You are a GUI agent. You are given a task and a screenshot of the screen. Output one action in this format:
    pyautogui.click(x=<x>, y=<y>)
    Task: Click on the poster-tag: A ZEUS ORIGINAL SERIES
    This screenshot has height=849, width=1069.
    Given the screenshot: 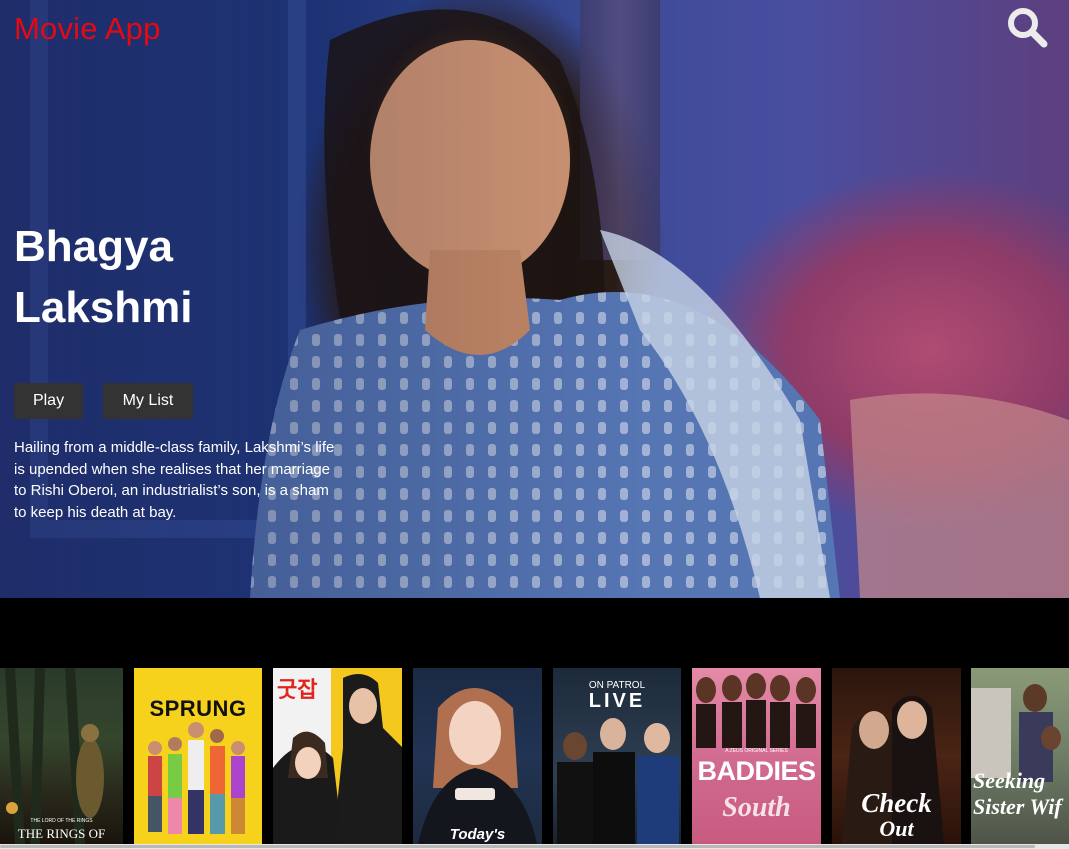 What is the action you would take?
    pyautogui.click(x=756, y=751)
    